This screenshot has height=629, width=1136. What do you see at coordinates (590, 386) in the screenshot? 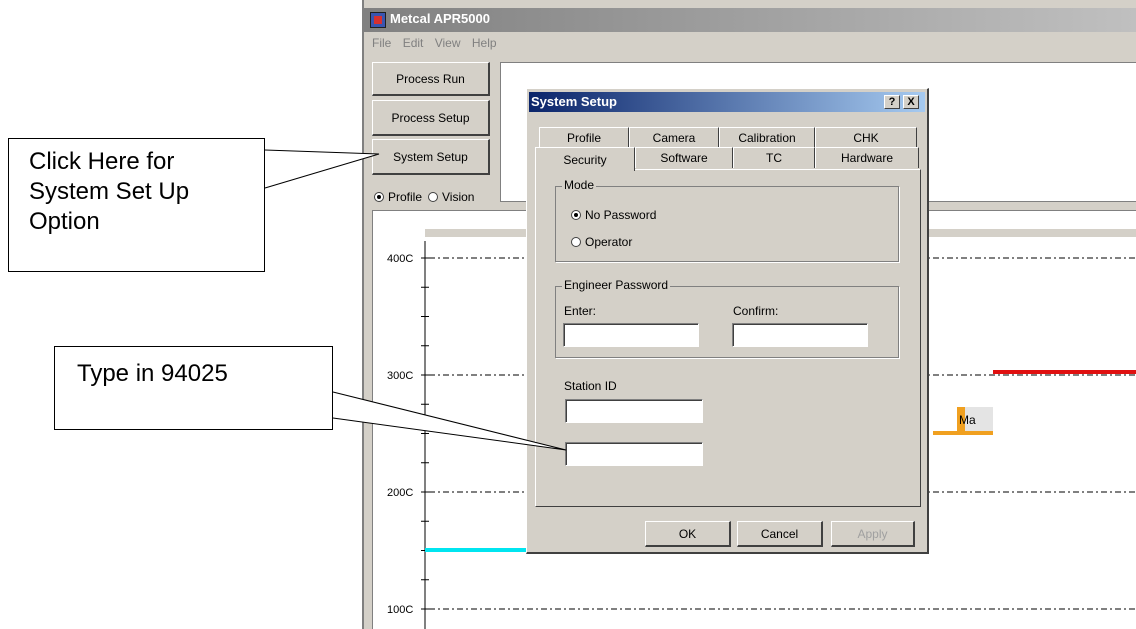
I see `station-id-label: Station ID` at bounding box center [590, 386].